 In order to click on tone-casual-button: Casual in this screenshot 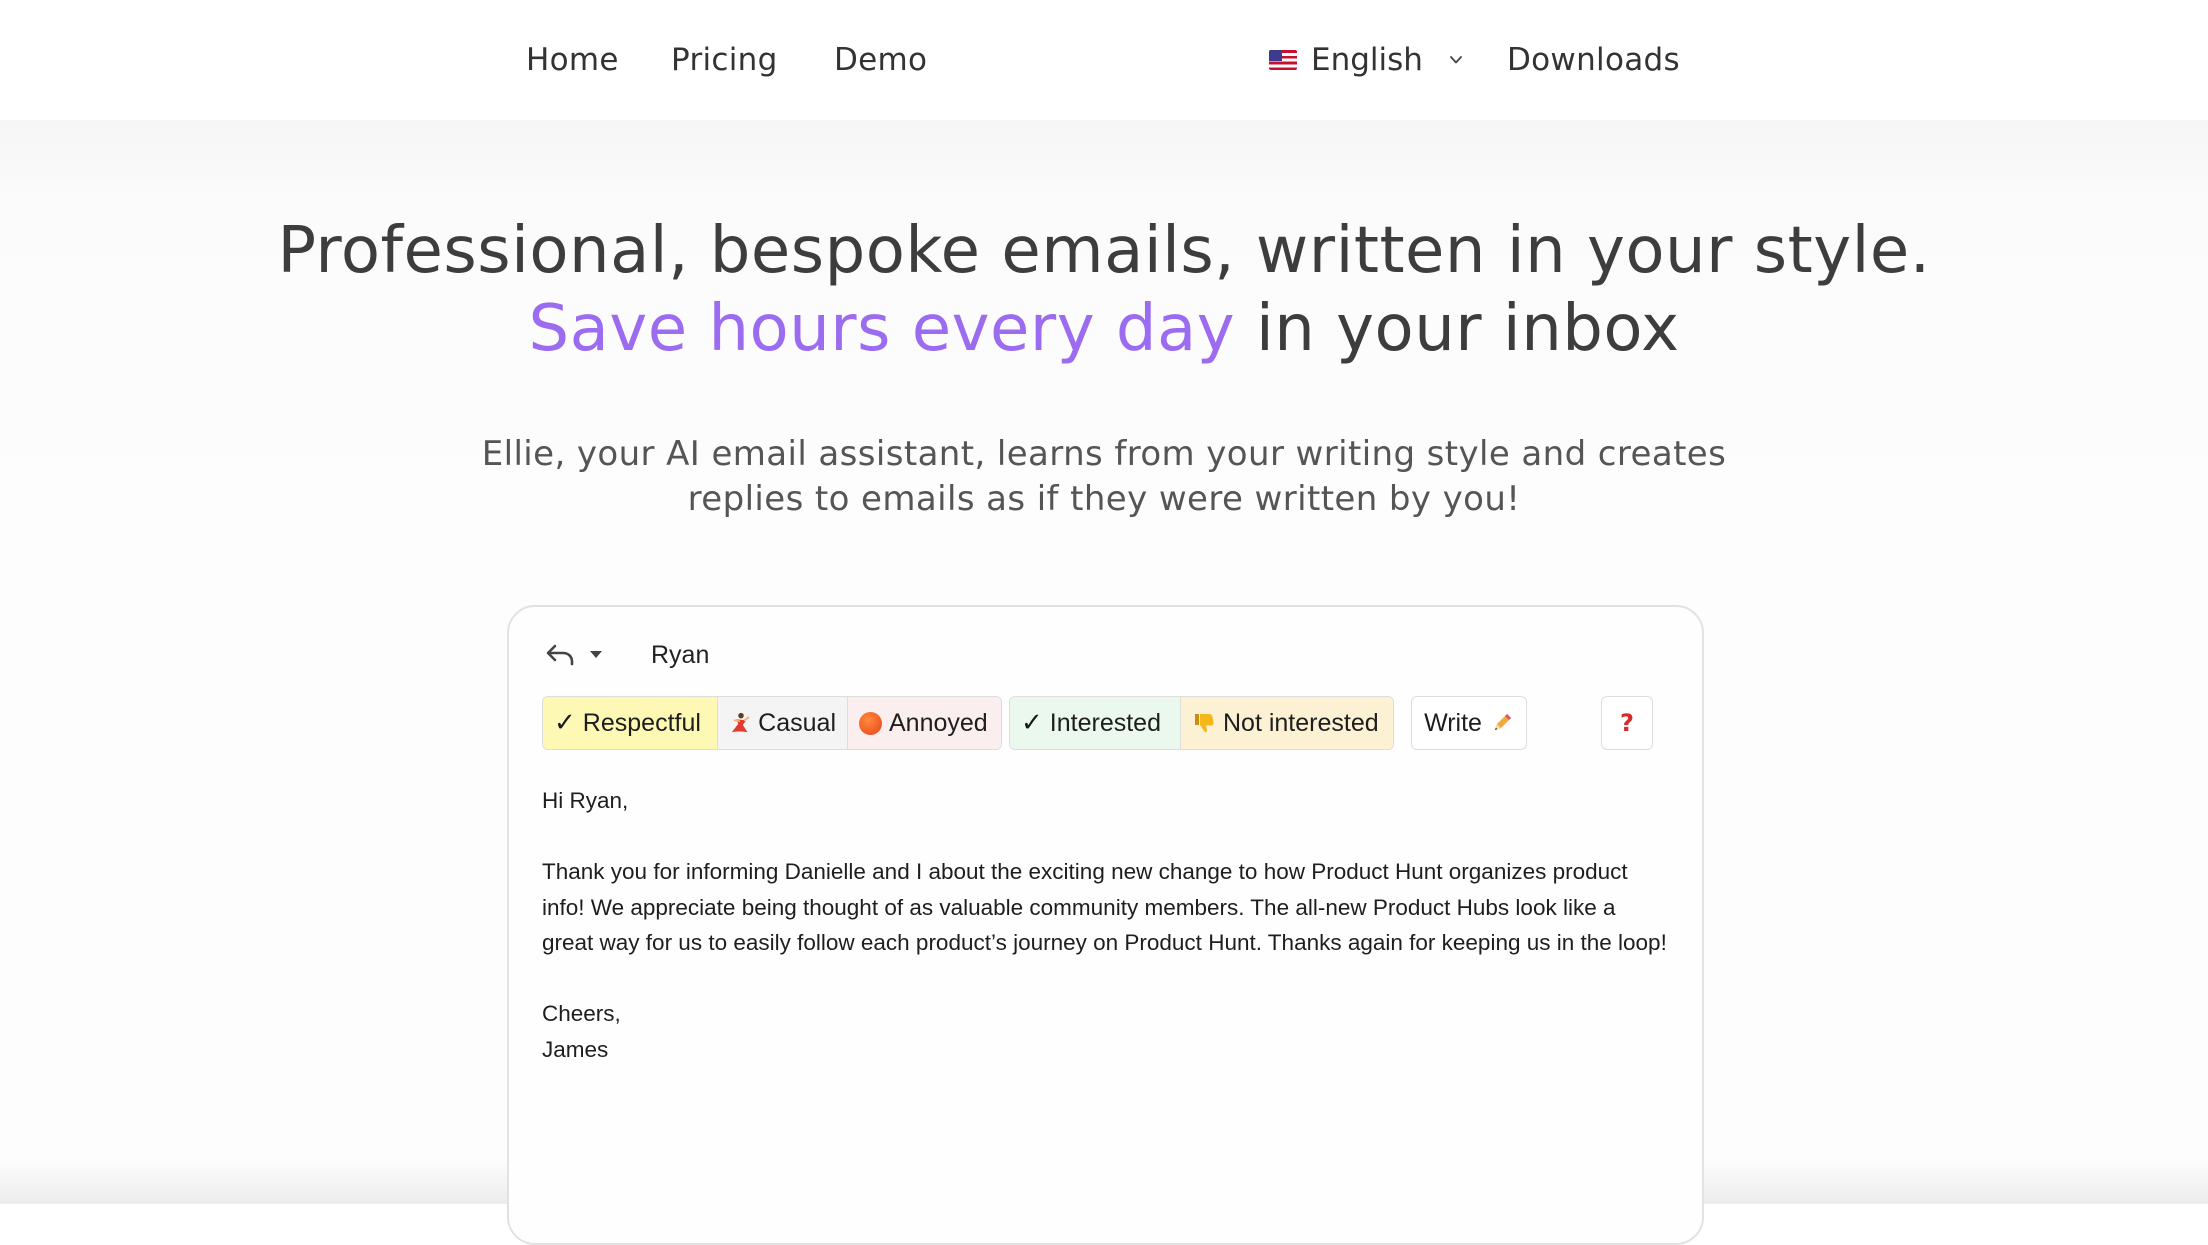, I will do `click(782, 723)`.